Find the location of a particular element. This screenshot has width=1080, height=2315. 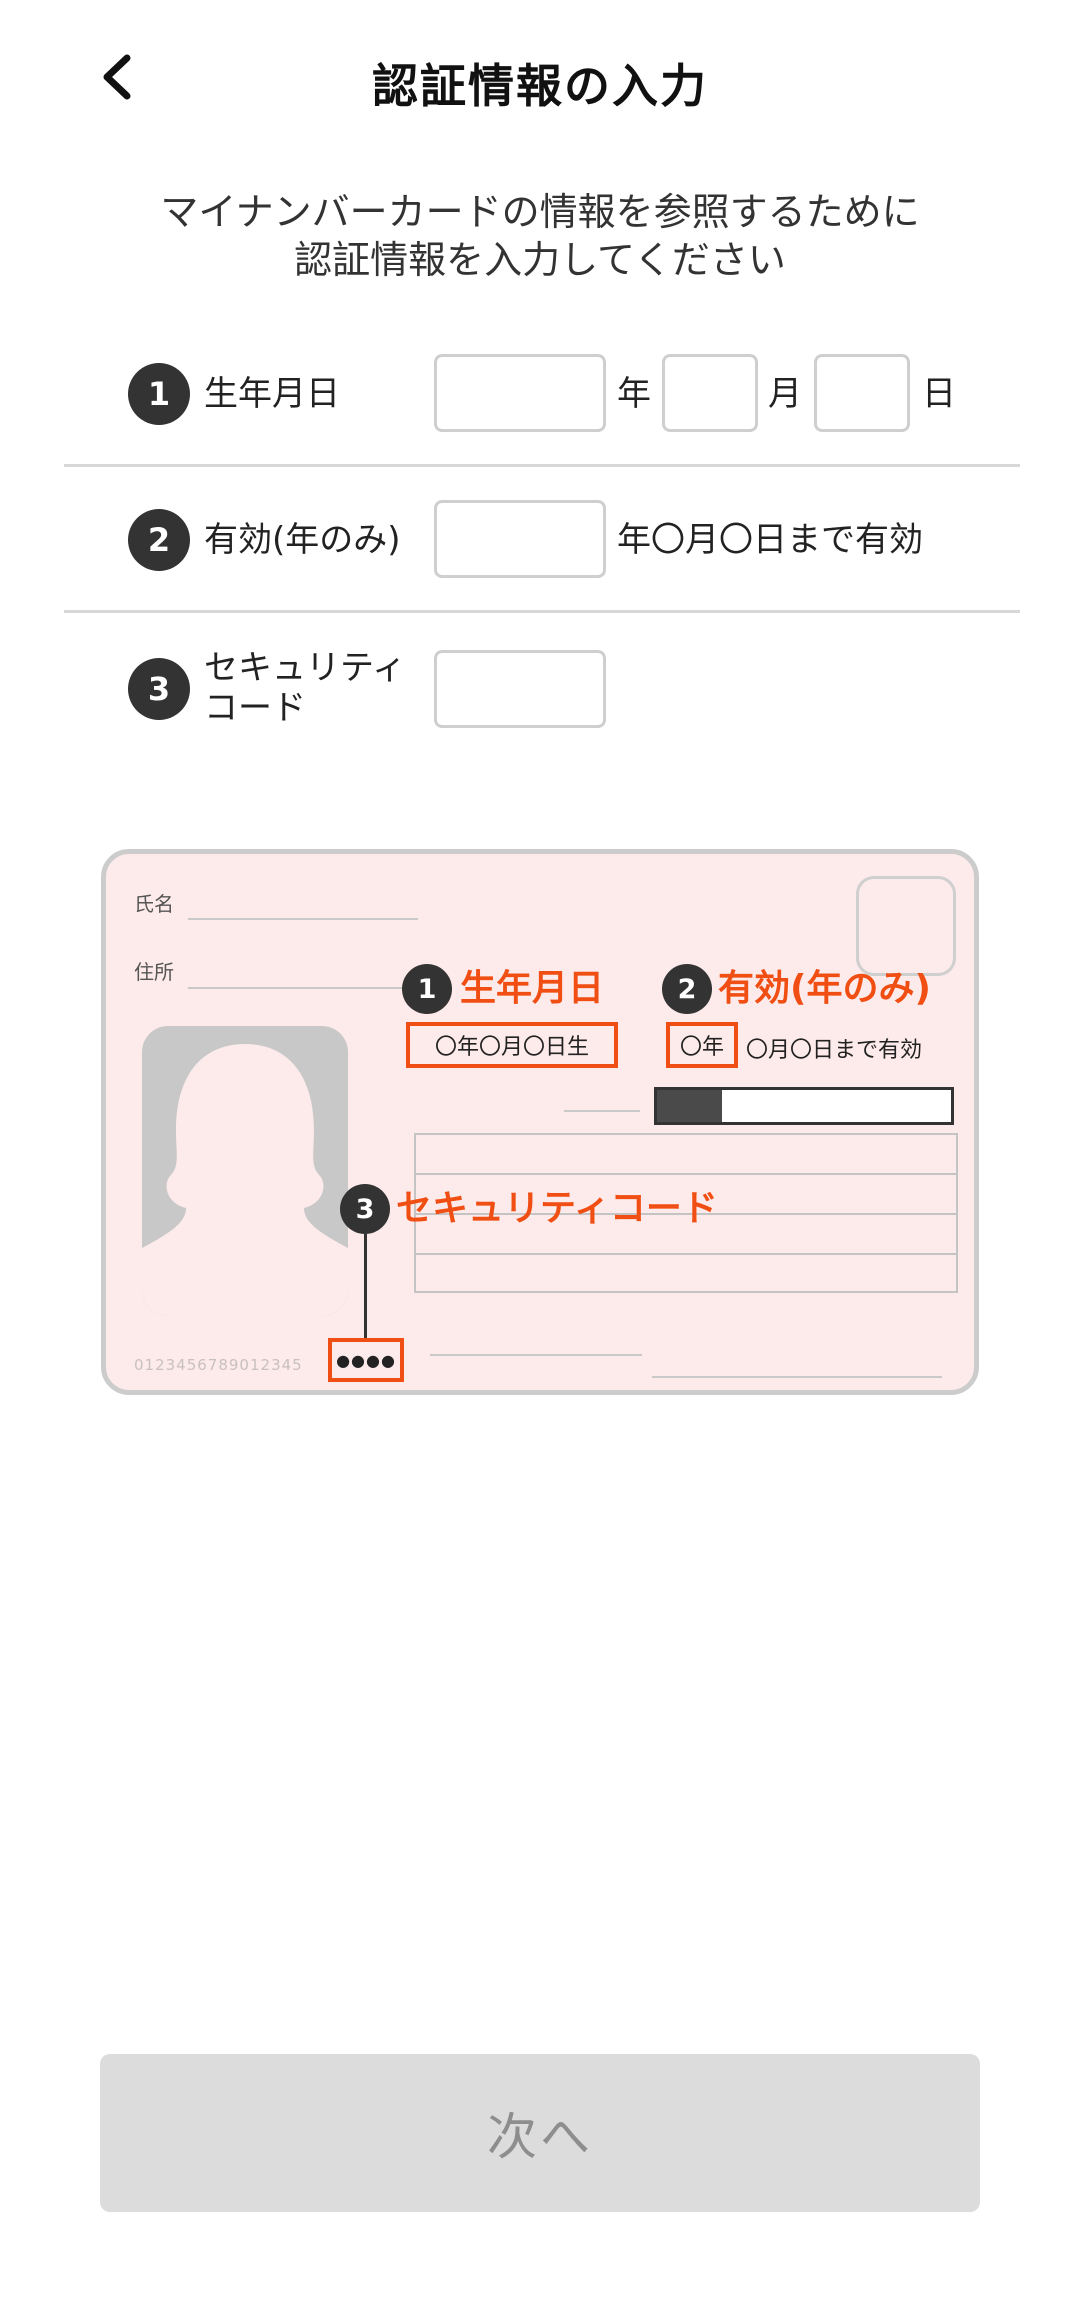

annot-connector-line is located at coordinates (365, 1286).